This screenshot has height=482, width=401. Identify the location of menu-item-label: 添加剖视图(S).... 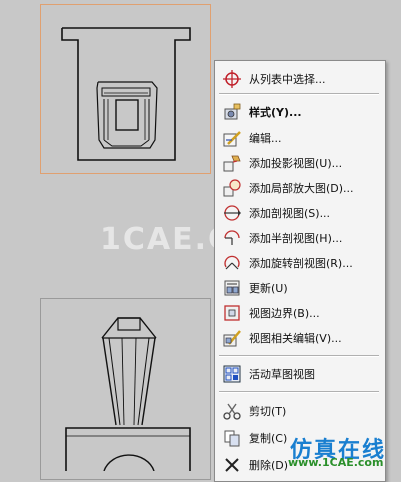
(290, 213).